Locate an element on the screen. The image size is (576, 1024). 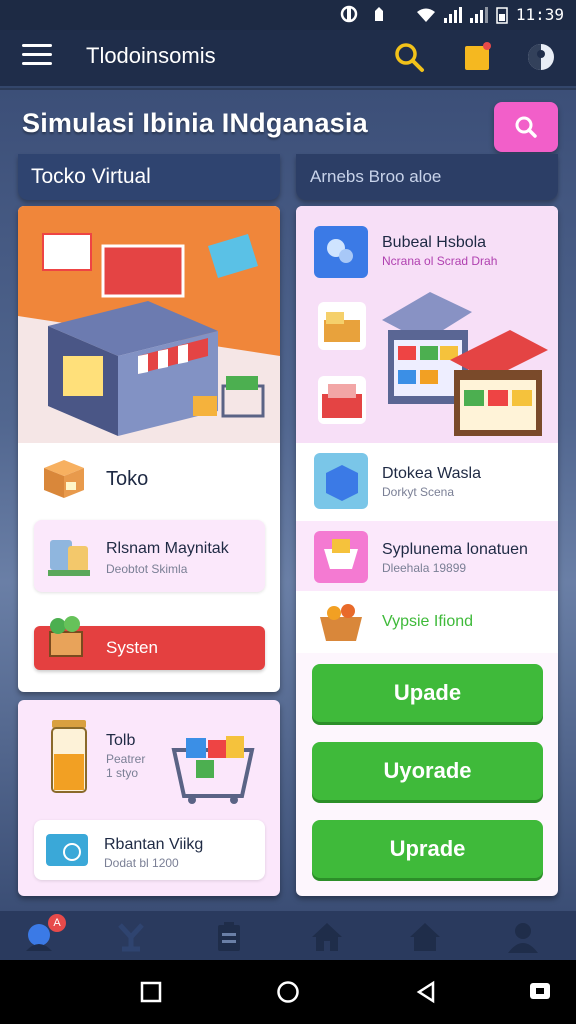
item-subtitle: Dodat bl 1200 is located at coordinates (141, 863).